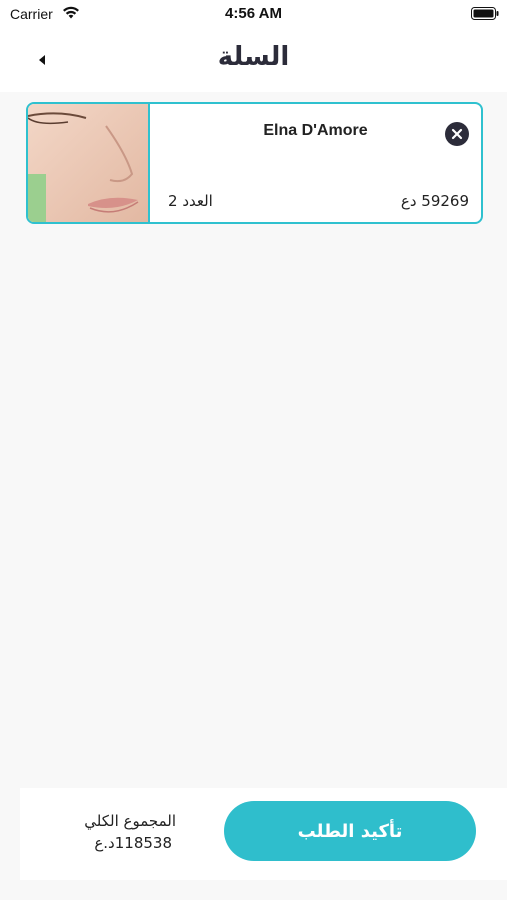 The height and width of the screenshot is (900, 507). Describe the element at coordinates (130, 821) in the screenshot. I see `total-label: المجموع الكلي` at that location.